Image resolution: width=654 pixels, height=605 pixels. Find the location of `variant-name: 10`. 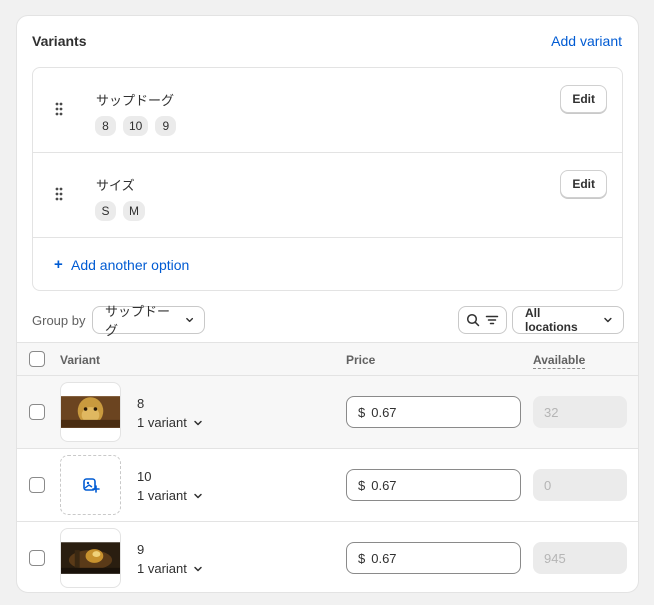

variant-name: 10 is located at coordinates (144, 476).